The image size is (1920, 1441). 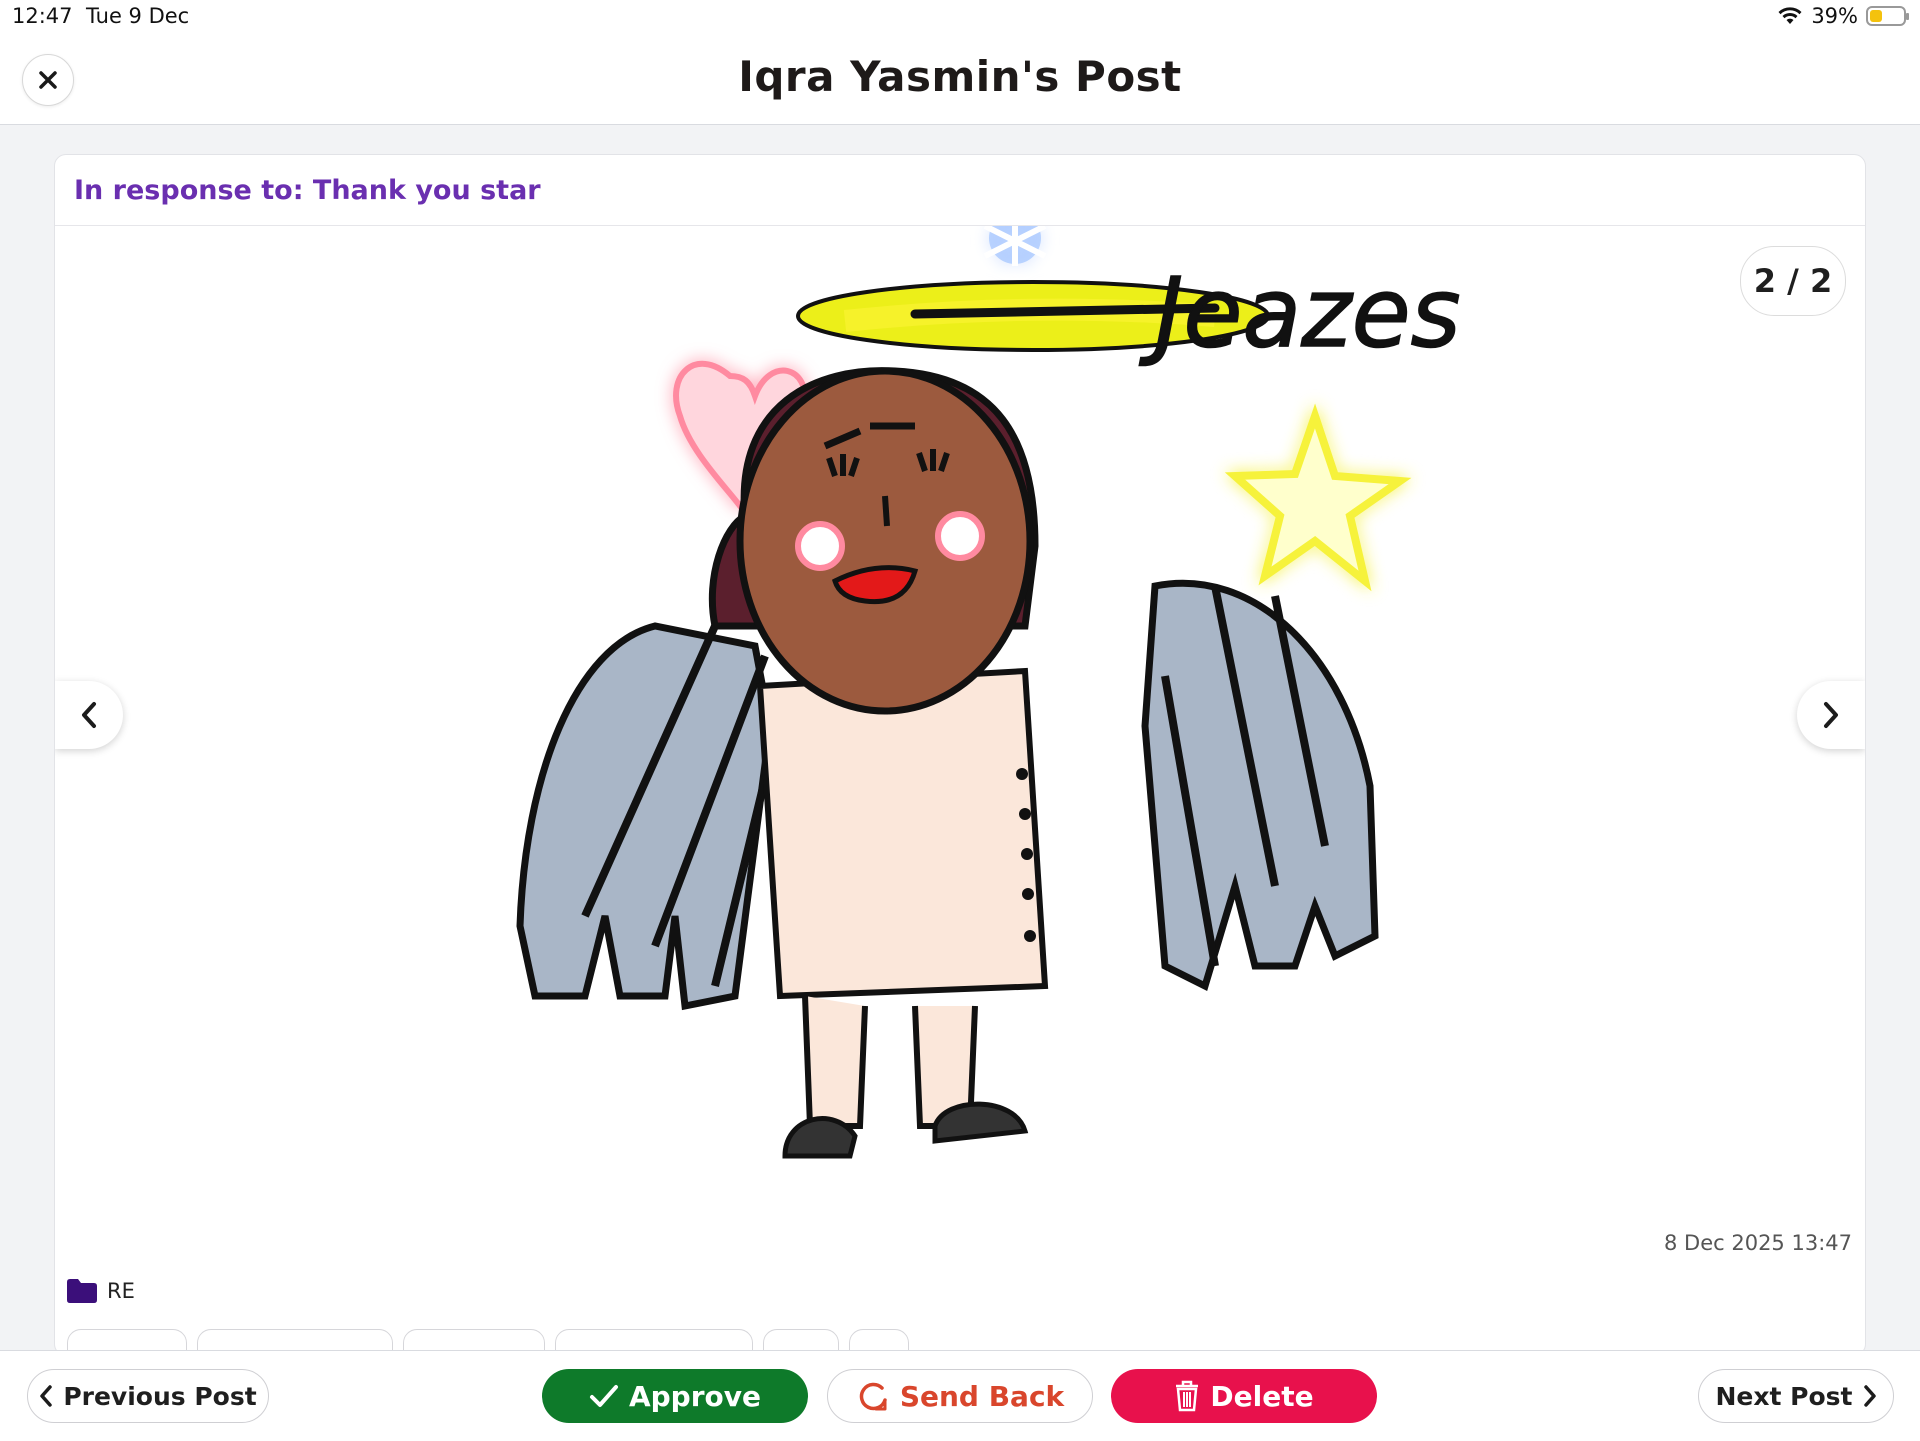 I want to click on status-date: Tue 9 Dec, so click(x=138, y=16).